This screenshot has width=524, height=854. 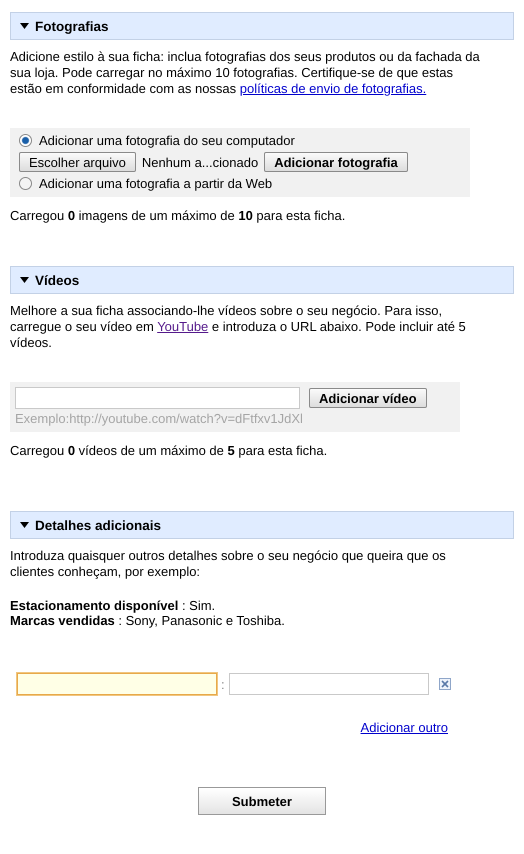 What do you see at coordinates (159, 418) in the screenshot?
I see `example-hint-text: Exemplo:http://youtube.com/watch?v=dFtfxv1JdXl` at bounding box center [159, 418].